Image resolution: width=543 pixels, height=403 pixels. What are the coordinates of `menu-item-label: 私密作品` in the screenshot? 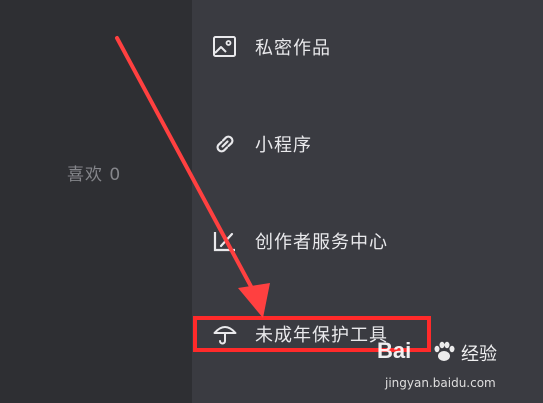 It's located at (293, 48).